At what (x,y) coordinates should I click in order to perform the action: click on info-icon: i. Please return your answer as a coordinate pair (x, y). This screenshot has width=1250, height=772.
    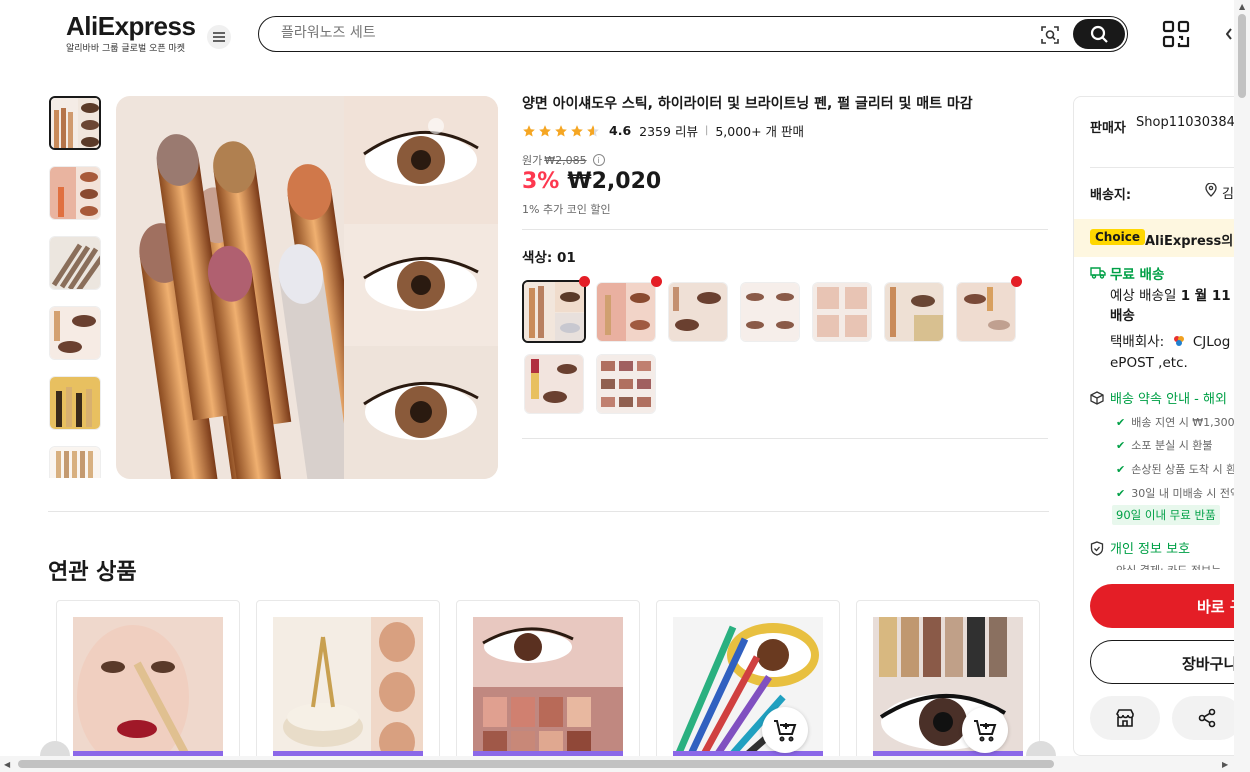
    Looking at the image, I should click on (598, 160).